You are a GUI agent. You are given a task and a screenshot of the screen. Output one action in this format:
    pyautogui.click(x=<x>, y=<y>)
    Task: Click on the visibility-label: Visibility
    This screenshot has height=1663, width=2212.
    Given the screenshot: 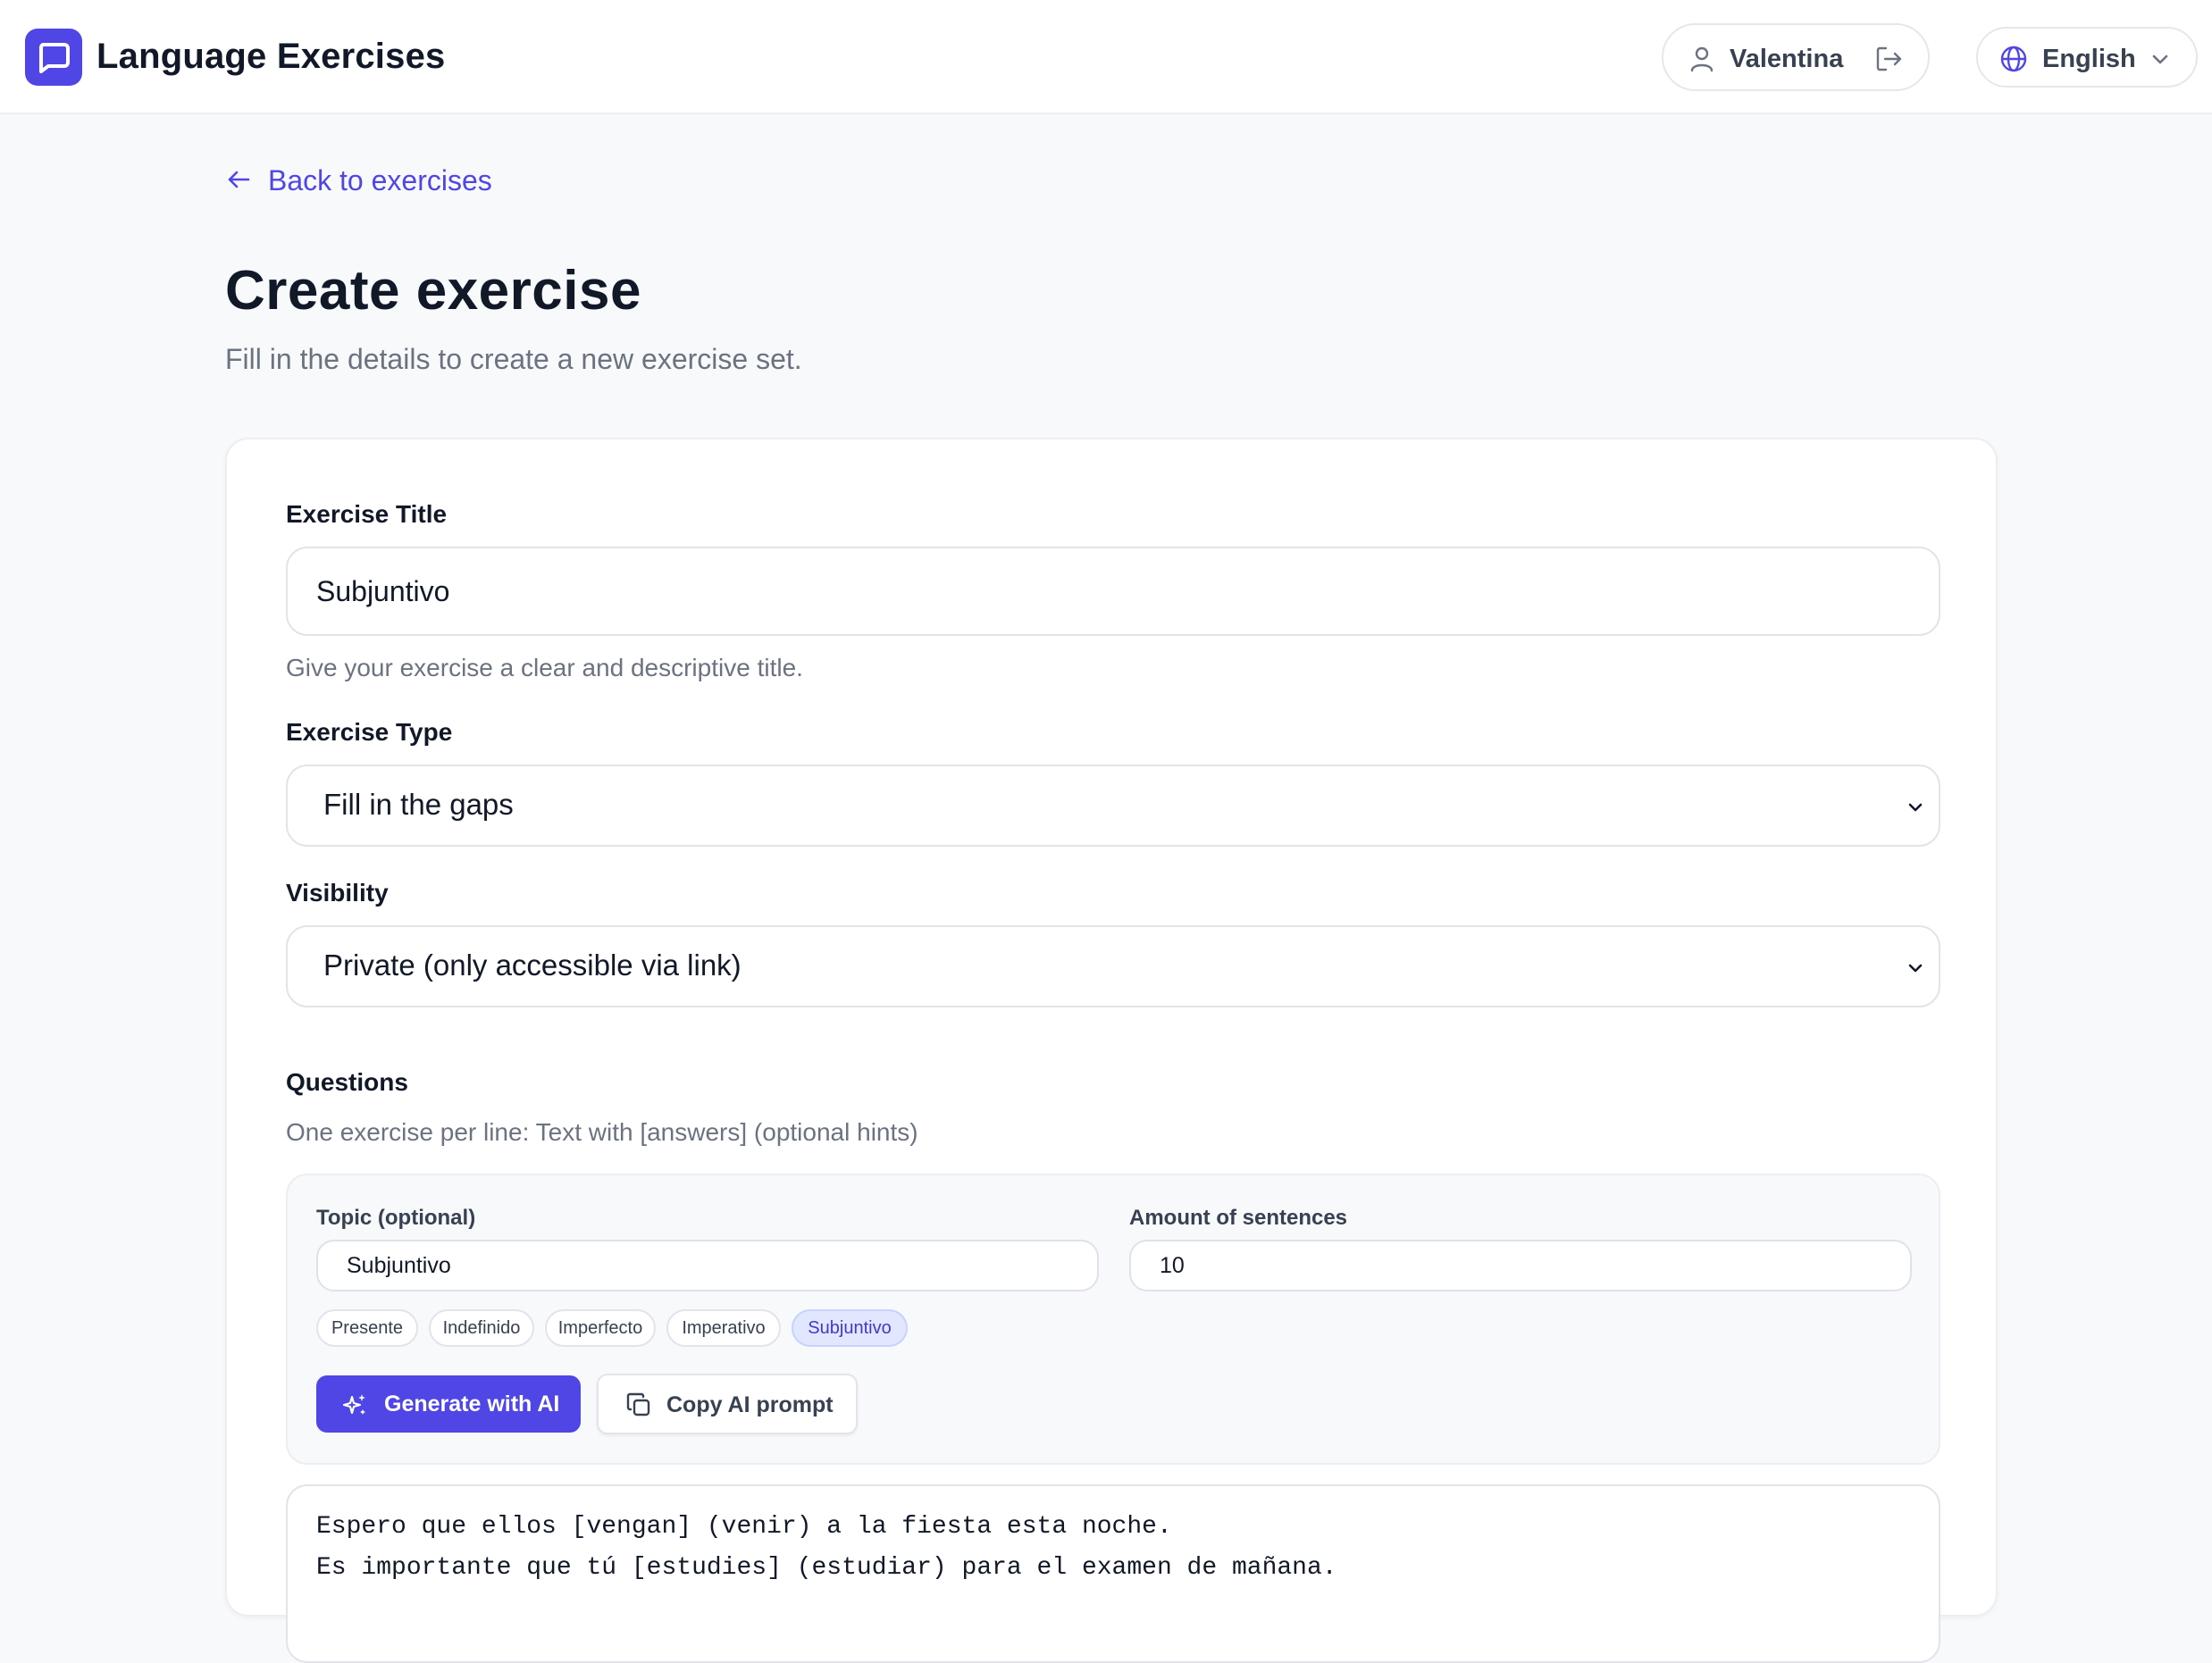 What is the action you would take?
    pyautogui.click(x=337, y=893)
    